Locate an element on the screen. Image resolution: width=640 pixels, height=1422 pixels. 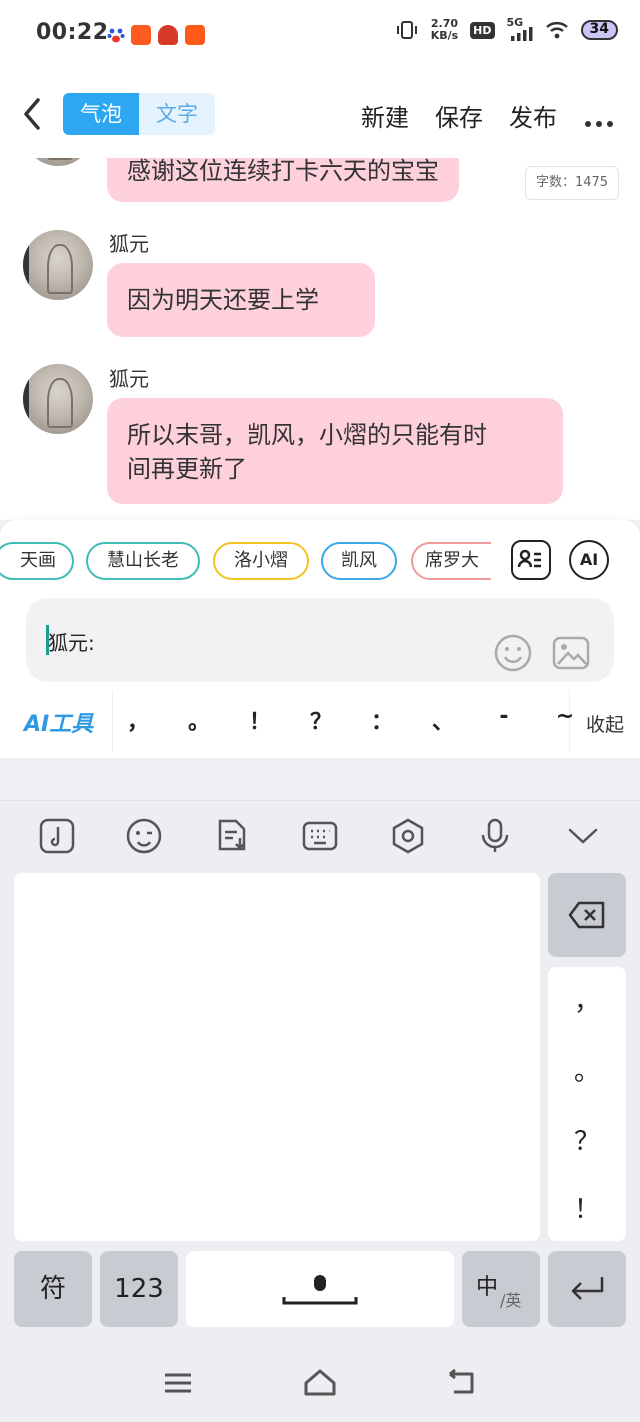
symbols-key: 符 is located at coordinates (53, 1289).